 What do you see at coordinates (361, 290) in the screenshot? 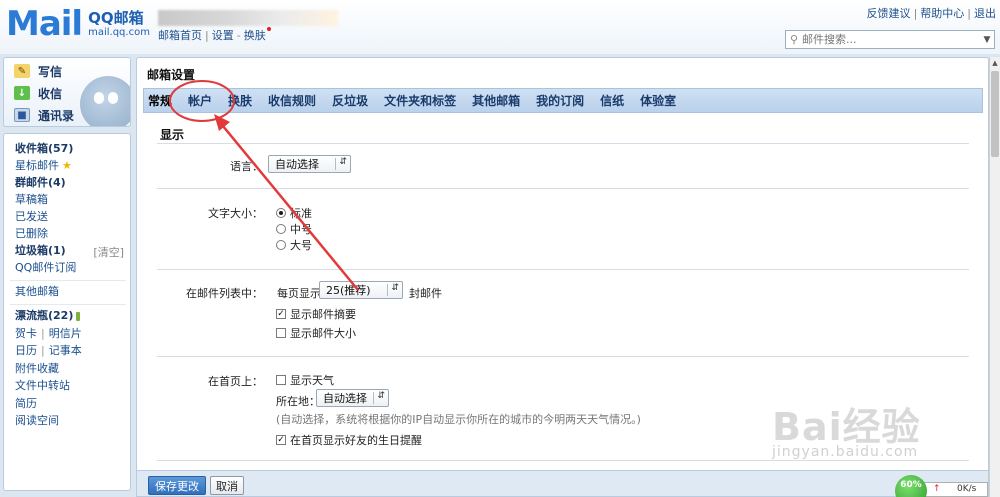
I see `per-page-select: 25(推荐) ⇵` at bounding box center [361, 290].